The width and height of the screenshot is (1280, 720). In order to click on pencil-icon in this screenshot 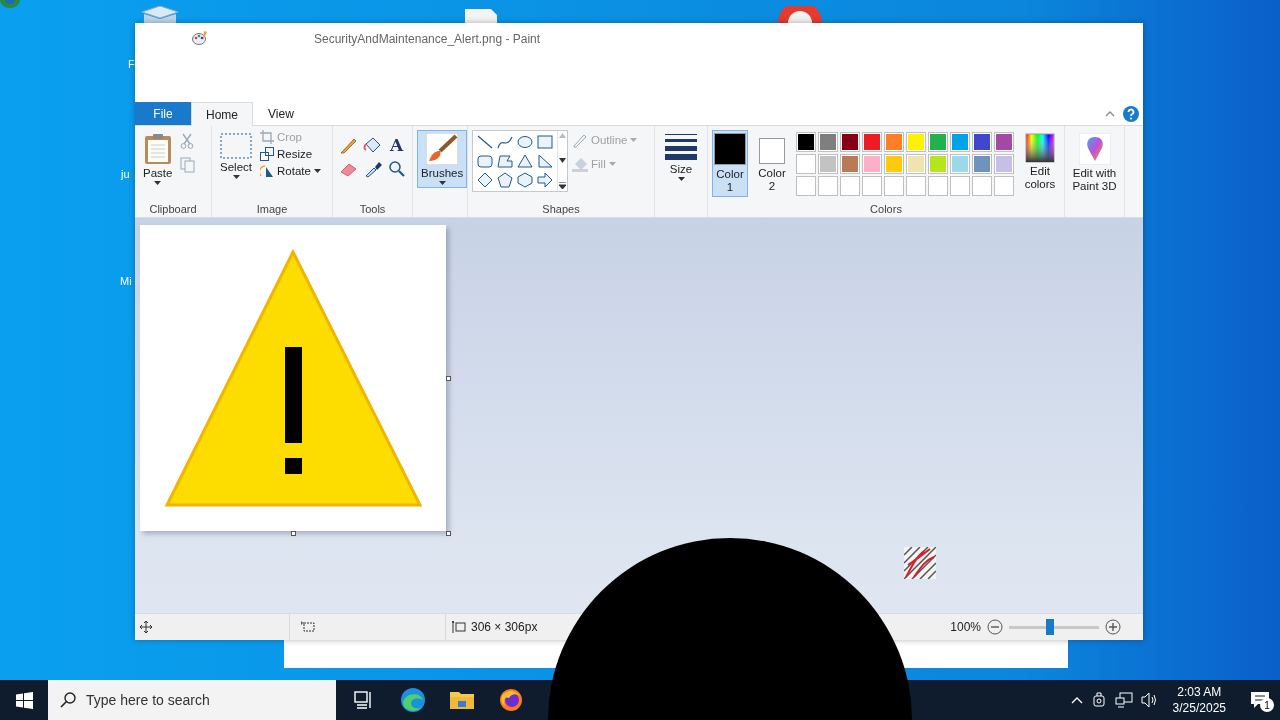, I will do `click(348, 145)`.